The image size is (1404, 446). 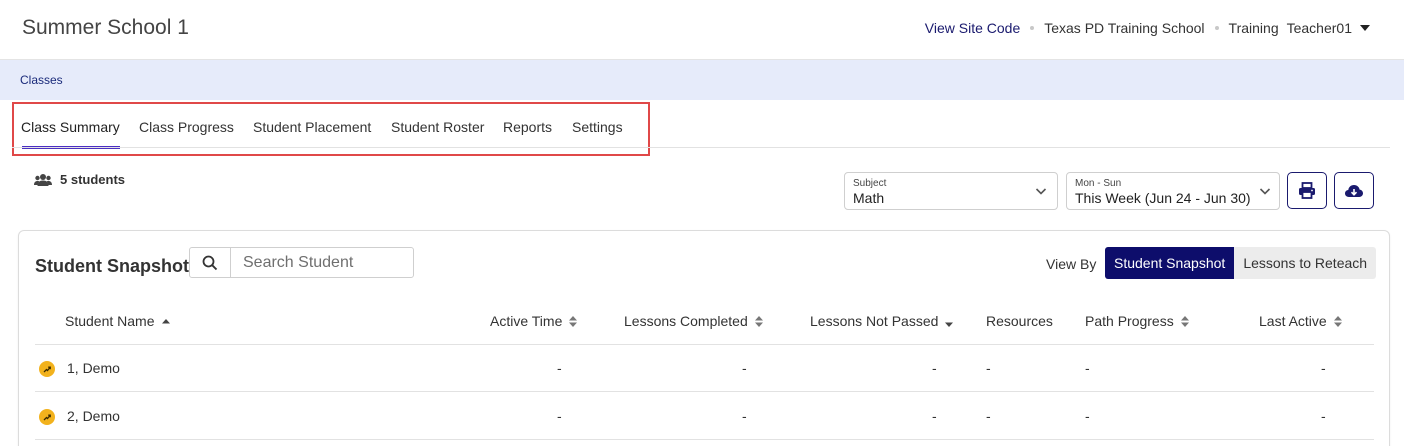 What do you see at coordinates (93, 179) in the screenshot?
I see `students-count-text: 5 students` at bounding box center [93, 179].